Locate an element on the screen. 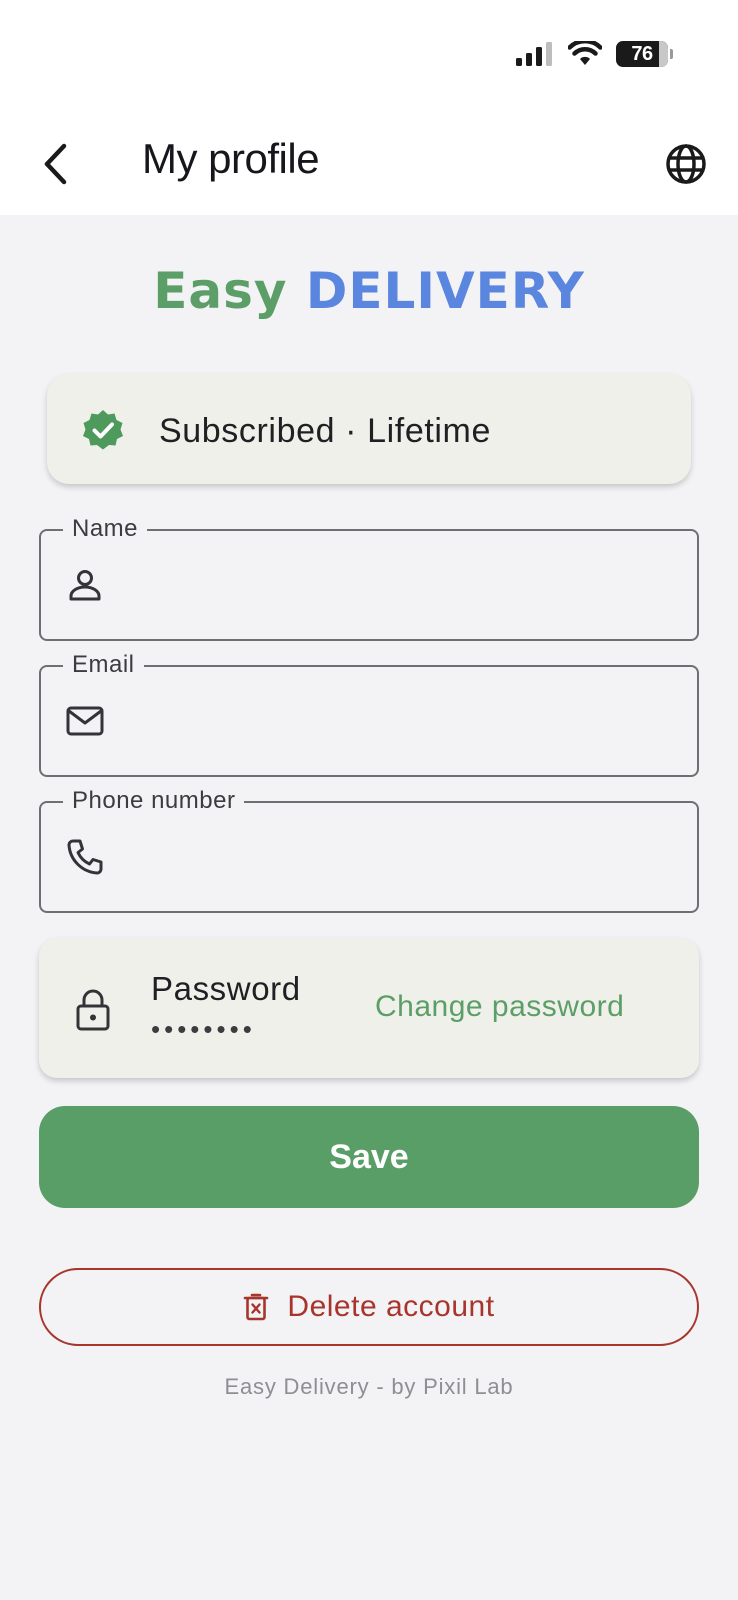 The width and height of the screenshot is (738, 1600). delete-account-button: Delete account is located at coordinates (369, 1307).